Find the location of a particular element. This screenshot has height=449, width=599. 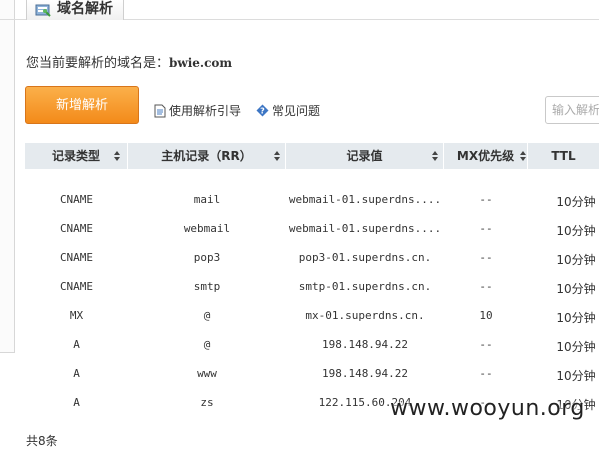

table-row: CNAME pop3 pop3-01.superdns.cn. -- 10分钟 is located at coordinates (312, 257).